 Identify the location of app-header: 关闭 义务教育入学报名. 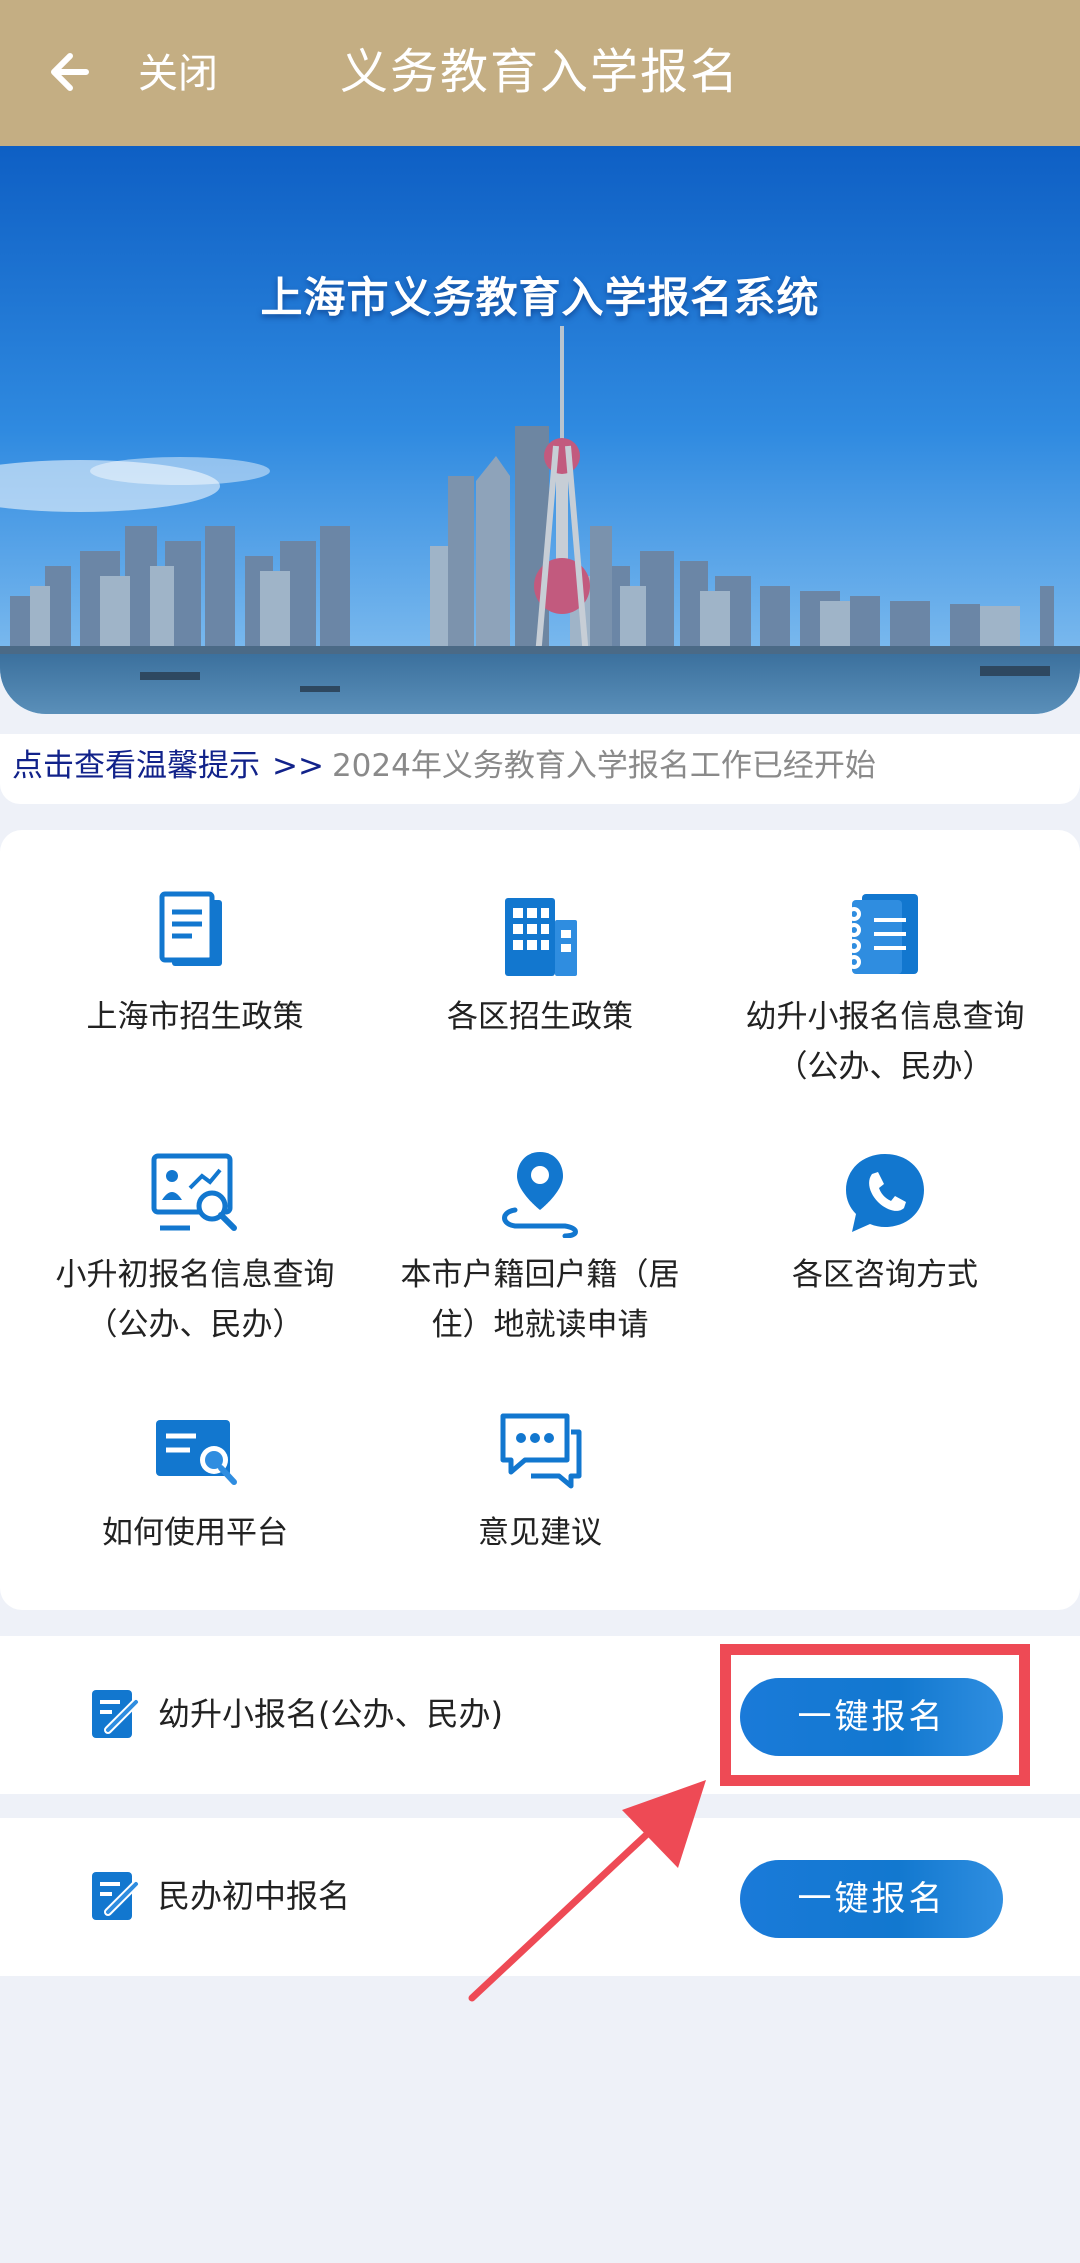
(540, 73).